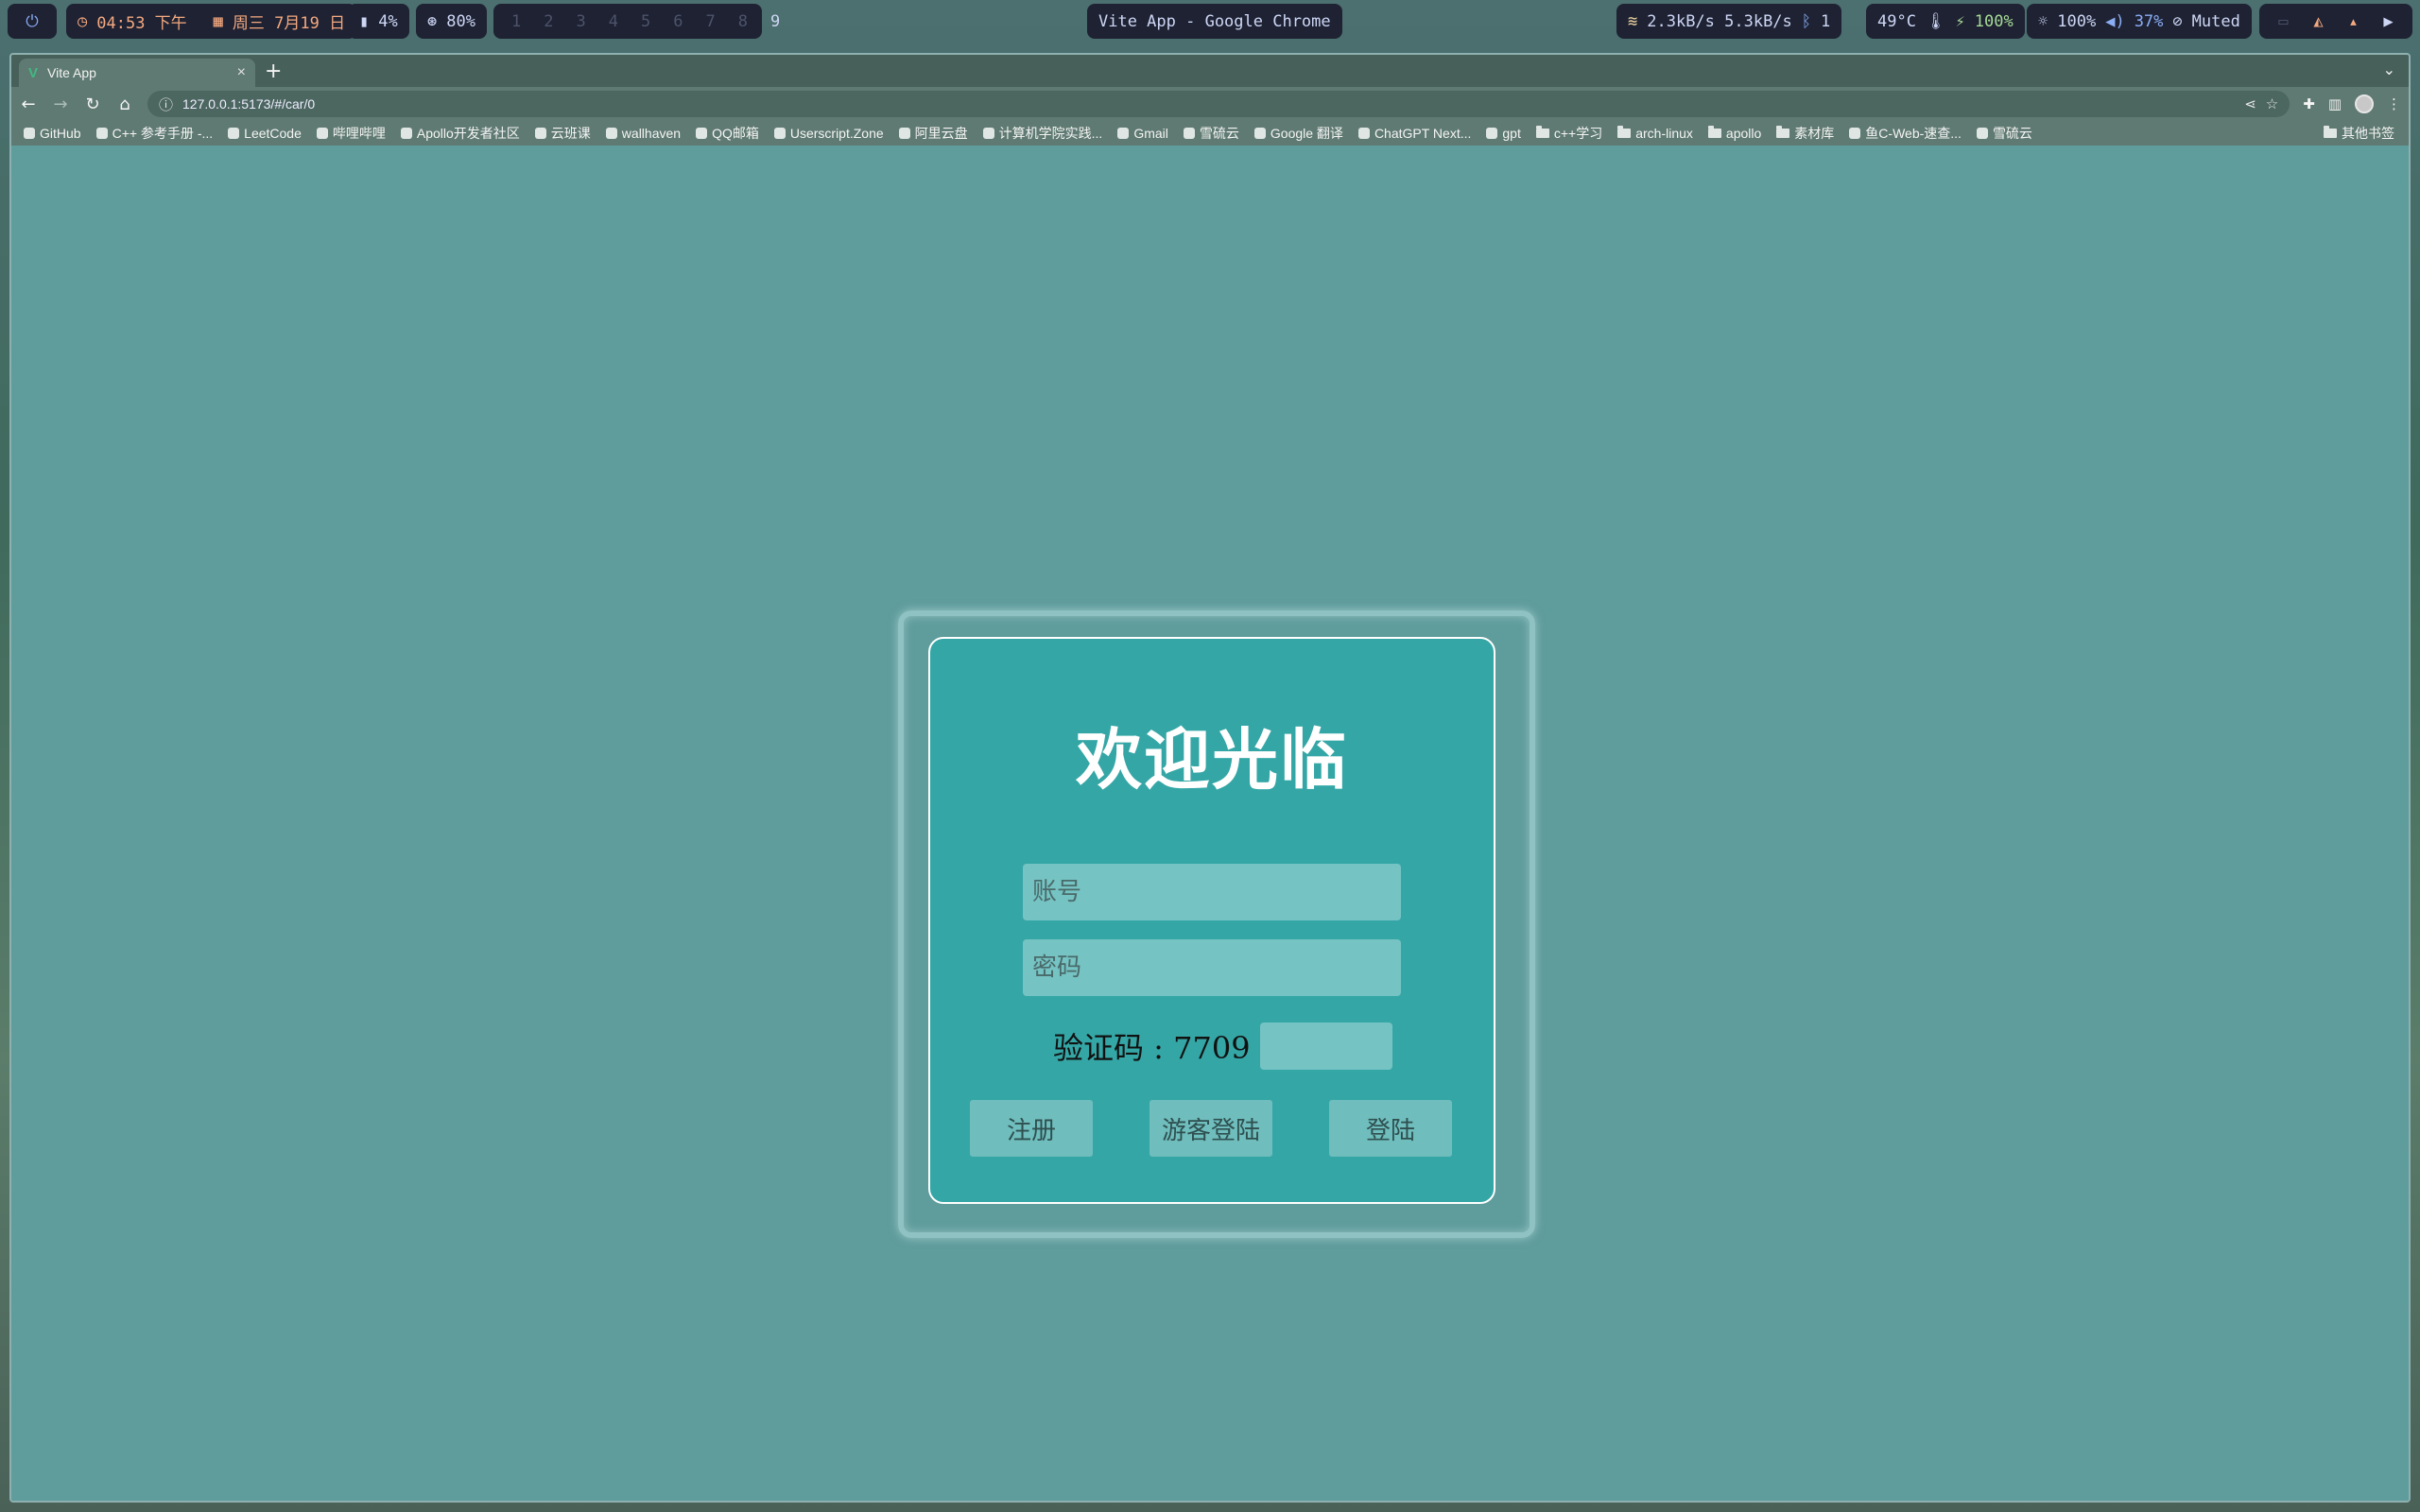 The width and height of the screenshot is (2420, 1512). I want to click on bookmark-label: gpt, so click(1511, 133).